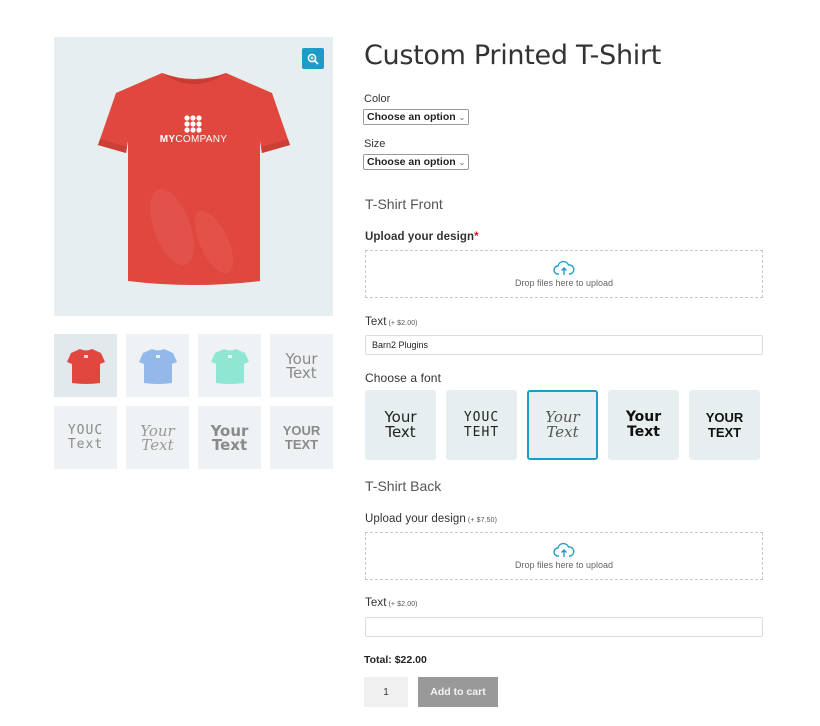 Image resolution: width=820 pixels, height=726 pixels. Describe the element at coordinates (386, 692) in the screenshot. I see `quantity-input: 1` at that location.